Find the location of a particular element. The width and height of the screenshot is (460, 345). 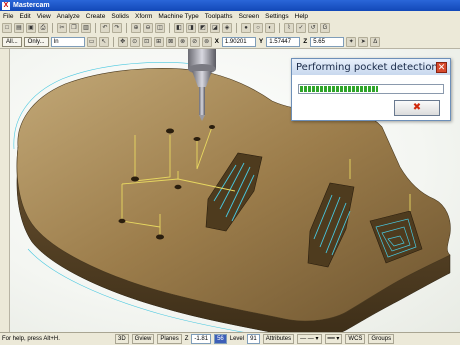

y-coordinate-label: Y is located at coordinates (261, 41).